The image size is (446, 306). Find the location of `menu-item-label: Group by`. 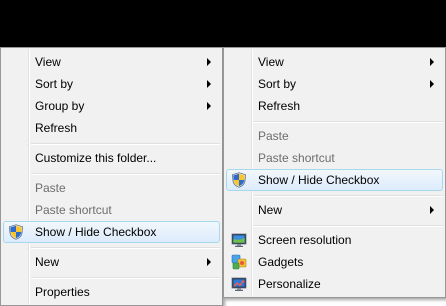

menu-item-label: Group by is located at coordinates (60, 106).